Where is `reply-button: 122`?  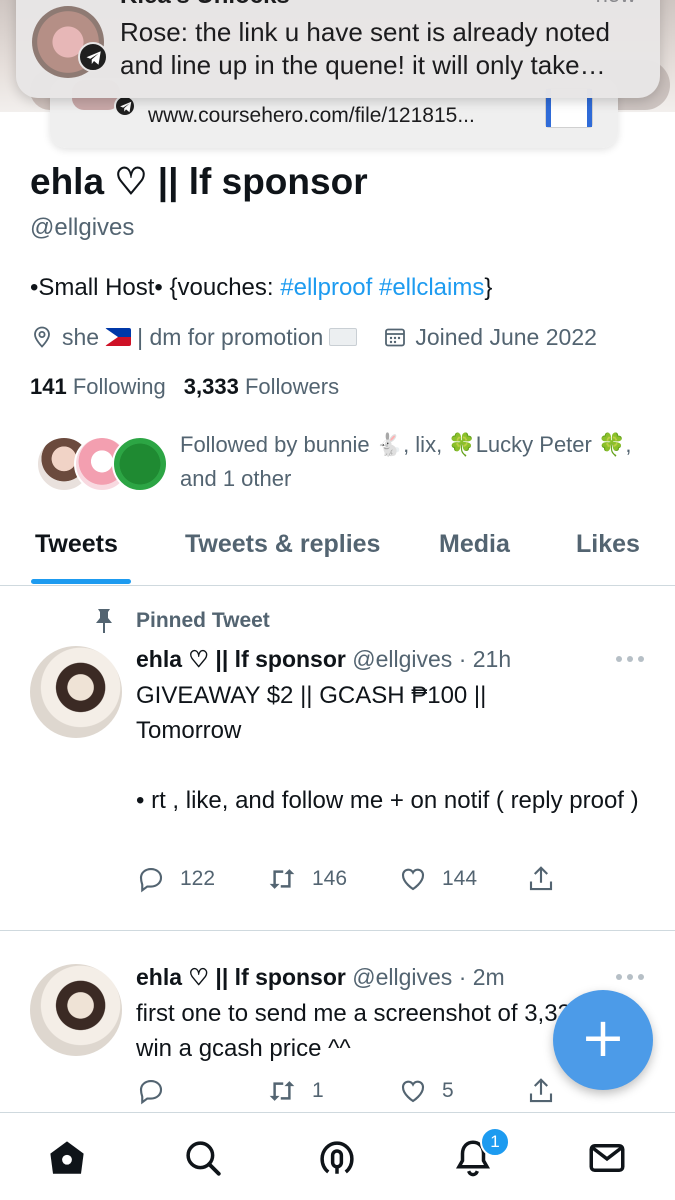 reply-button: 122 is located at coordinates (175, 879).